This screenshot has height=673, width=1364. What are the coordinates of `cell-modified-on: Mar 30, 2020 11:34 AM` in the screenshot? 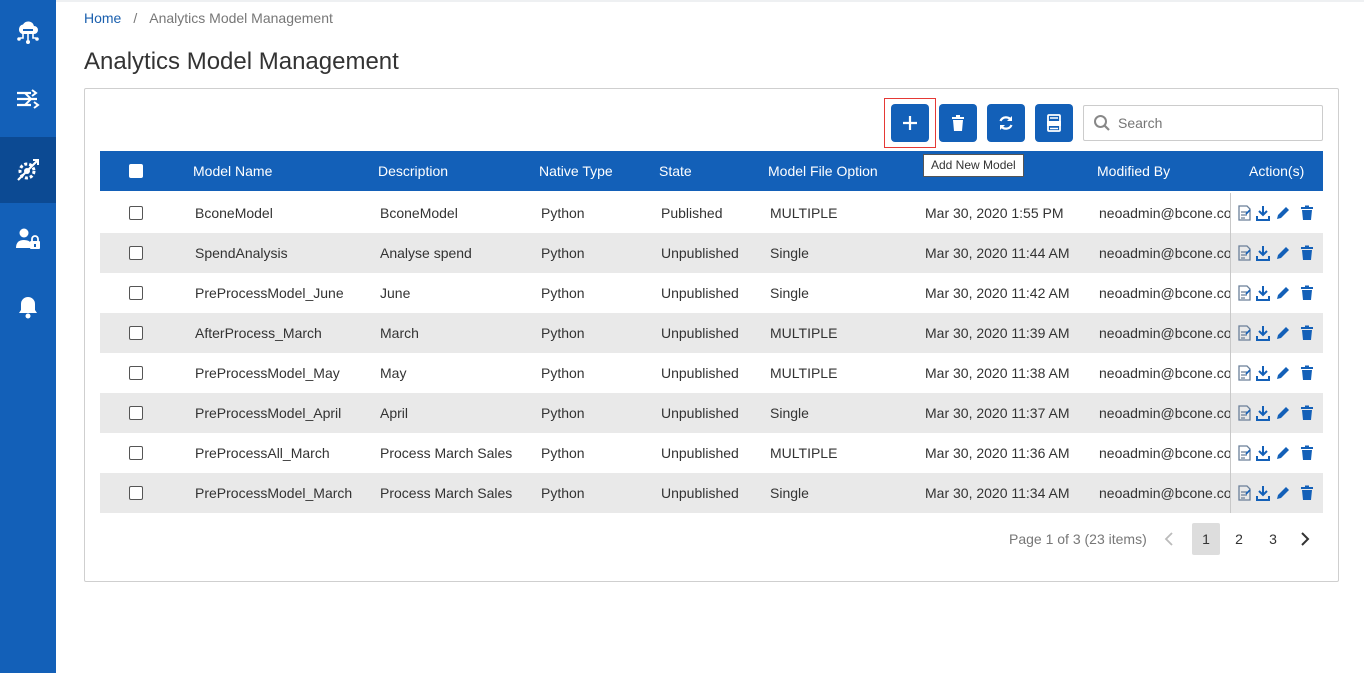 It's located at (997, 493).